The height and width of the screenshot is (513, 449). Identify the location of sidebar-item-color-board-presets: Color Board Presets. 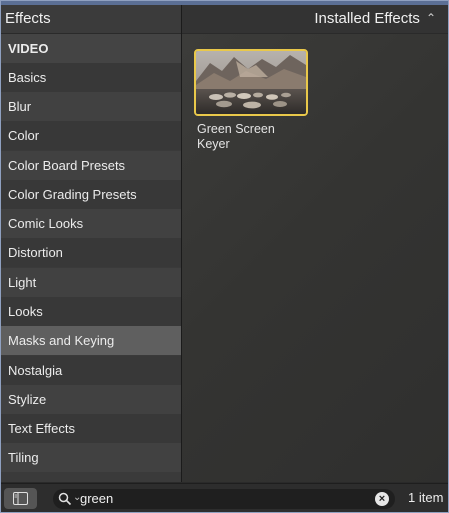
(91, 165).